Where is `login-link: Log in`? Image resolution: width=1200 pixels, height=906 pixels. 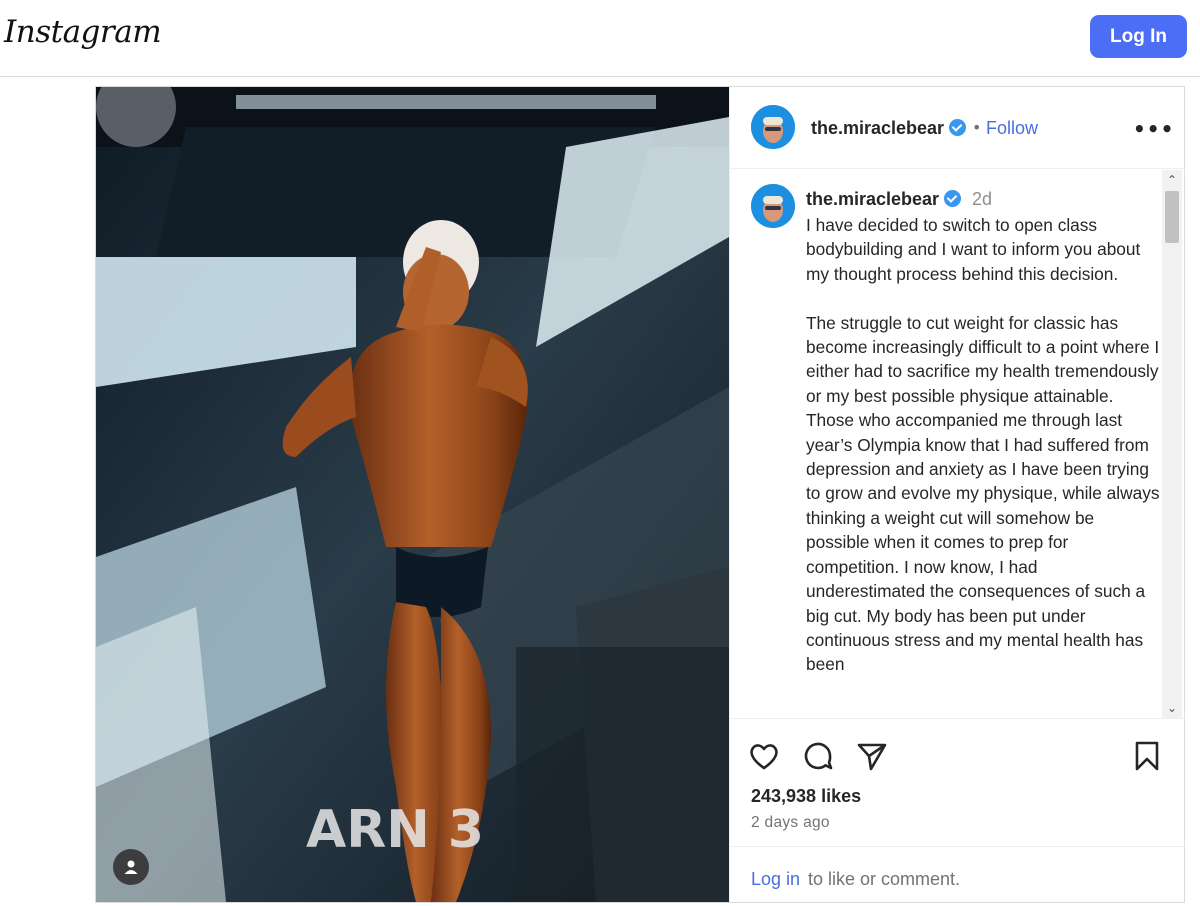 login-link: Log in is located at coordinates (775, 879).